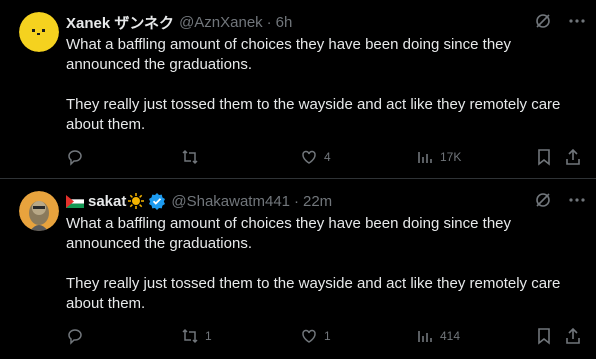 This screenshot has width=596, height=359. I want to click on views-button: 414, so click(438, 336).